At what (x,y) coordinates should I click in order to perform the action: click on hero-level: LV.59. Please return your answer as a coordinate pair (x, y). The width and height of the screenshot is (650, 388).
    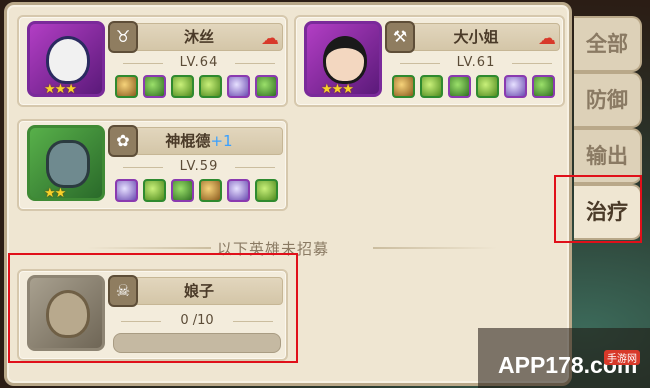
    Looking at the image, I should click on (199, 166).